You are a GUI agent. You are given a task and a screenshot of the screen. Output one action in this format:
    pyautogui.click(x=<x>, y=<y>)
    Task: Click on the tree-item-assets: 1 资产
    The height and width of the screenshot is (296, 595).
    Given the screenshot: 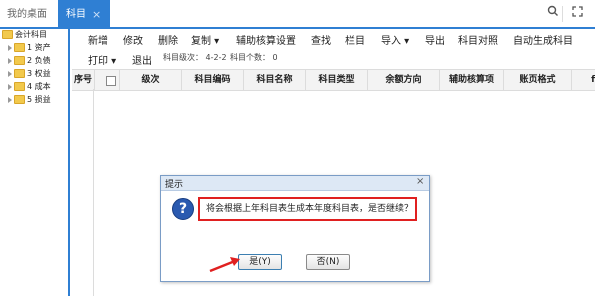 What is the action you would take?
    pyautogui.click(x=29, y=48)
    